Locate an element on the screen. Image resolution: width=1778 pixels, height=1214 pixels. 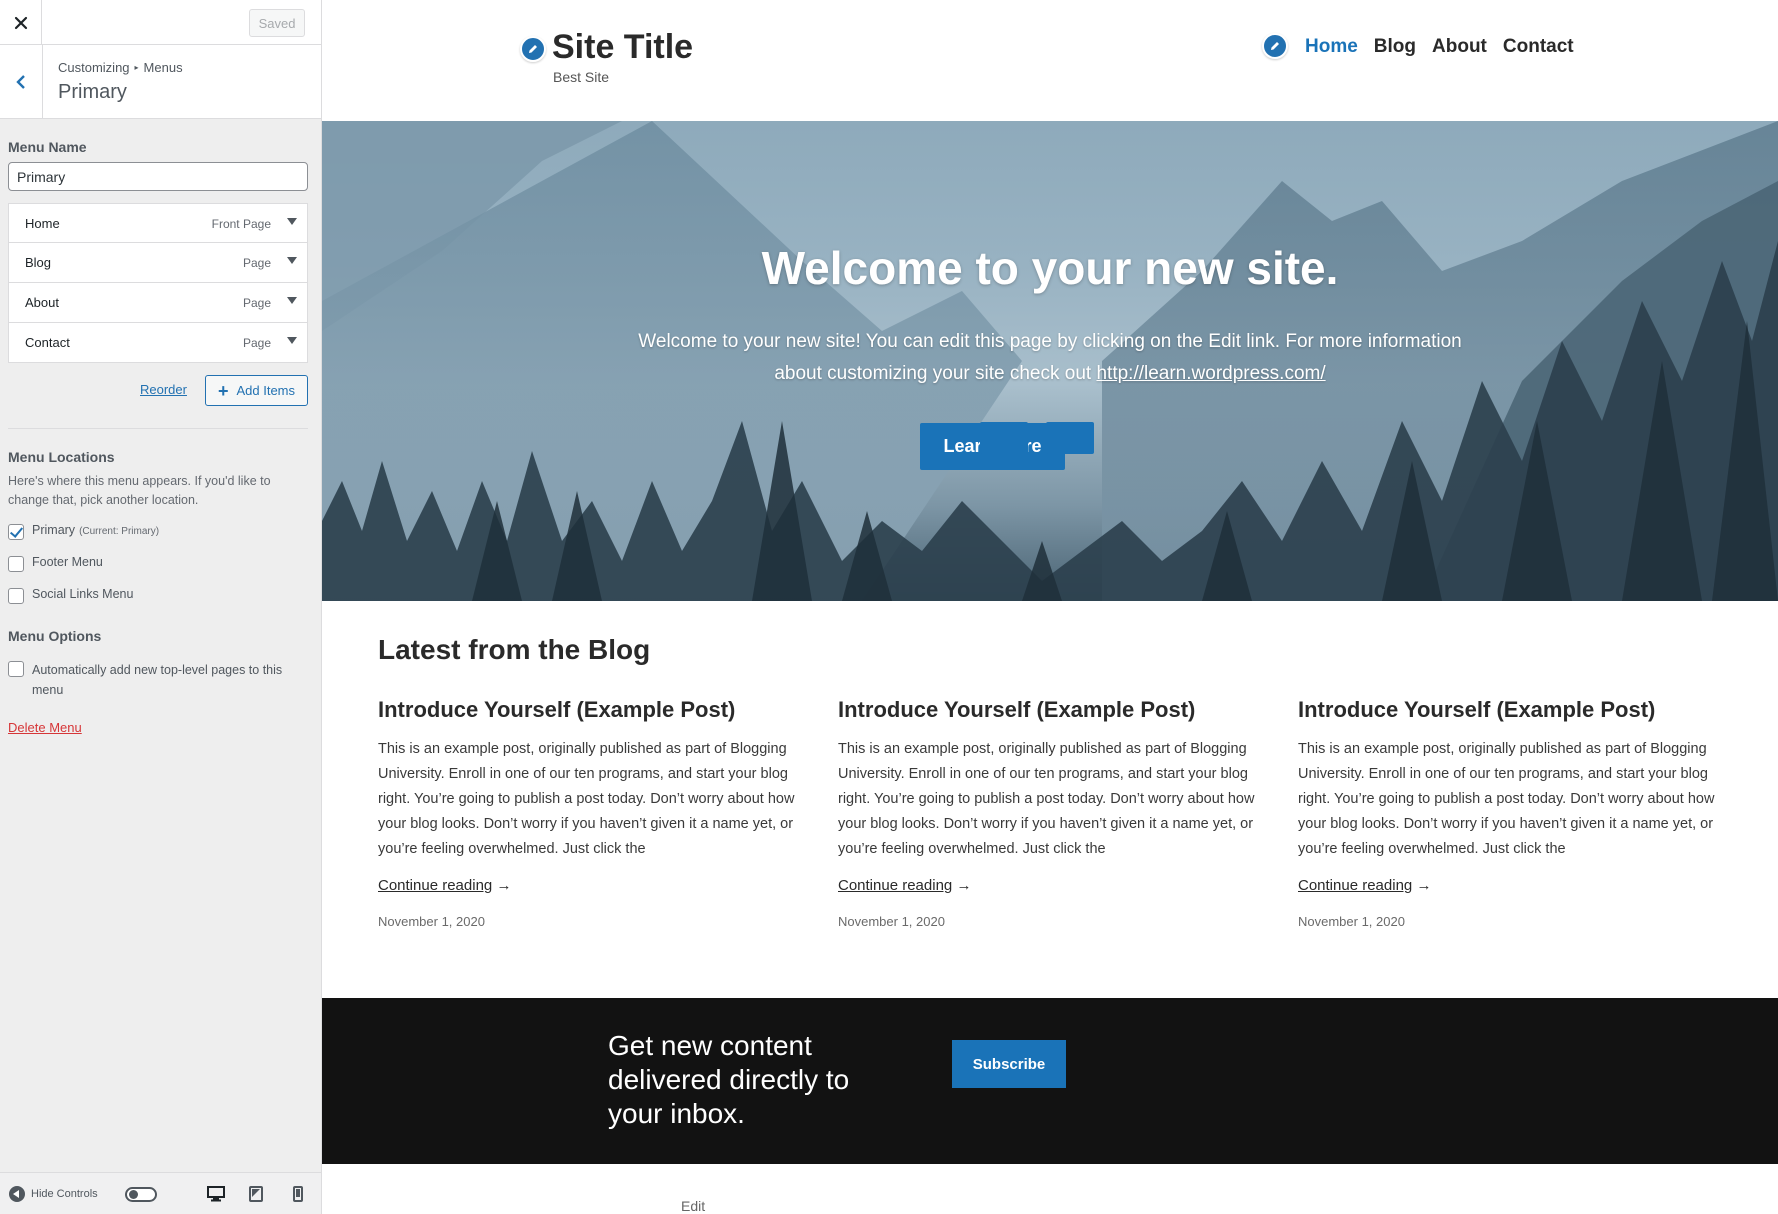
nav-contact: Contact is located at coordinates (1538, 47).